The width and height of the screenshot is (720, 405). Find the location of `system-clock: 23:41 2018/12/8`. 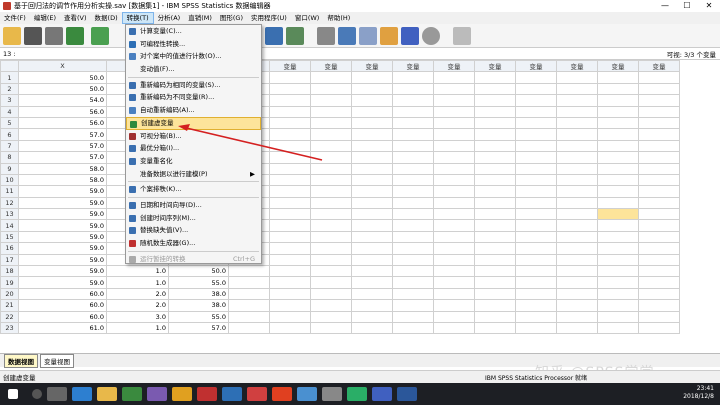

system-clock: 23:41 2018/12/8 is located at coordinates (698, 393).